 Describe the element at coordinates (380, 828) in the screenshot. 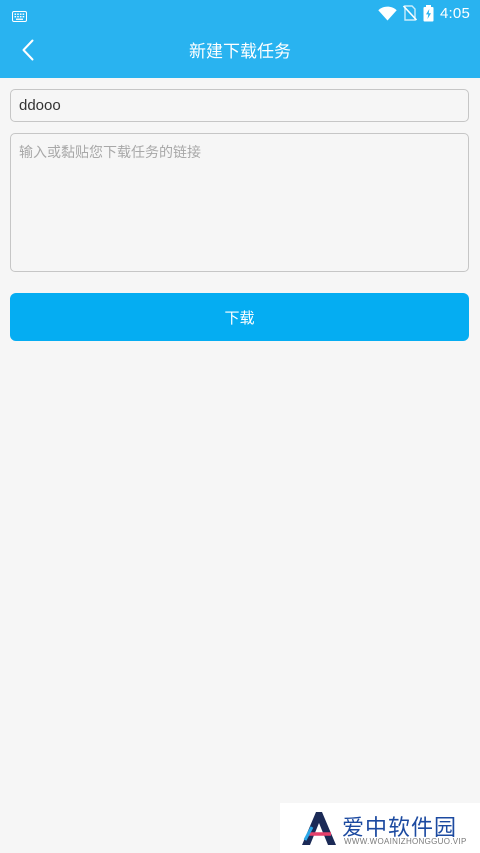

I see `watermark: 爱中软件园 WWW.WOAINIZHONGGUO.VIP` at that location.